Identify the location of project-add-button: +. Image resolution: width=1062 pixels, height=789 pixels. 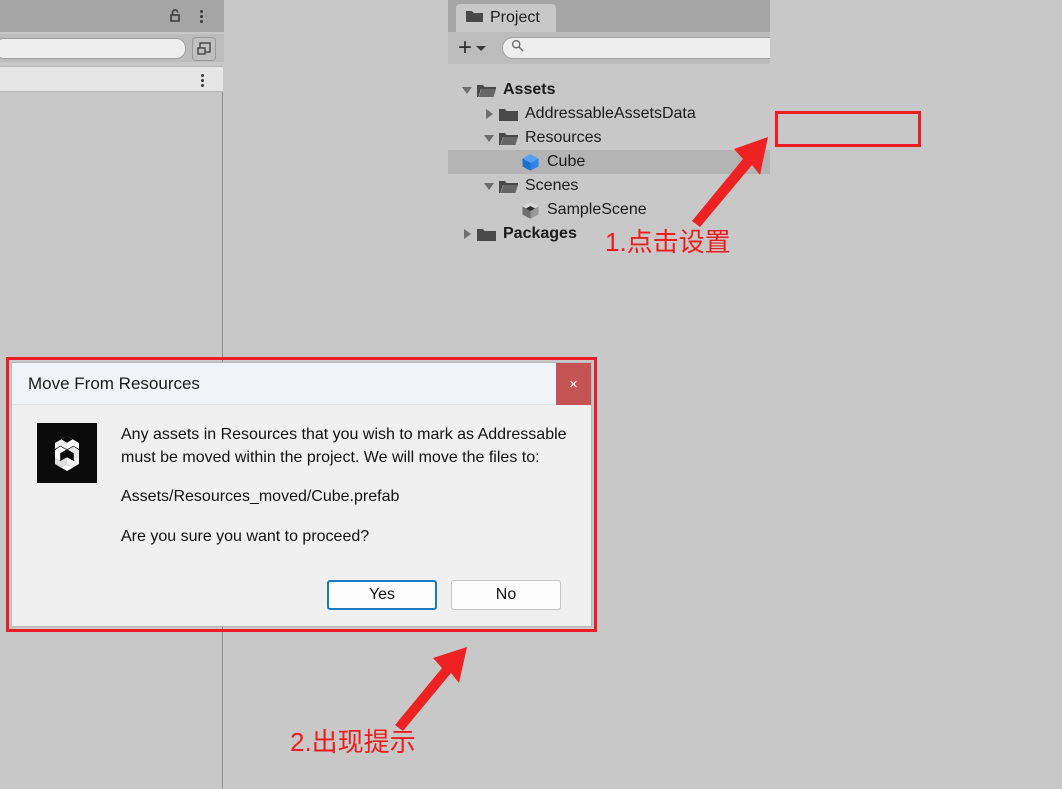
(472, 47).